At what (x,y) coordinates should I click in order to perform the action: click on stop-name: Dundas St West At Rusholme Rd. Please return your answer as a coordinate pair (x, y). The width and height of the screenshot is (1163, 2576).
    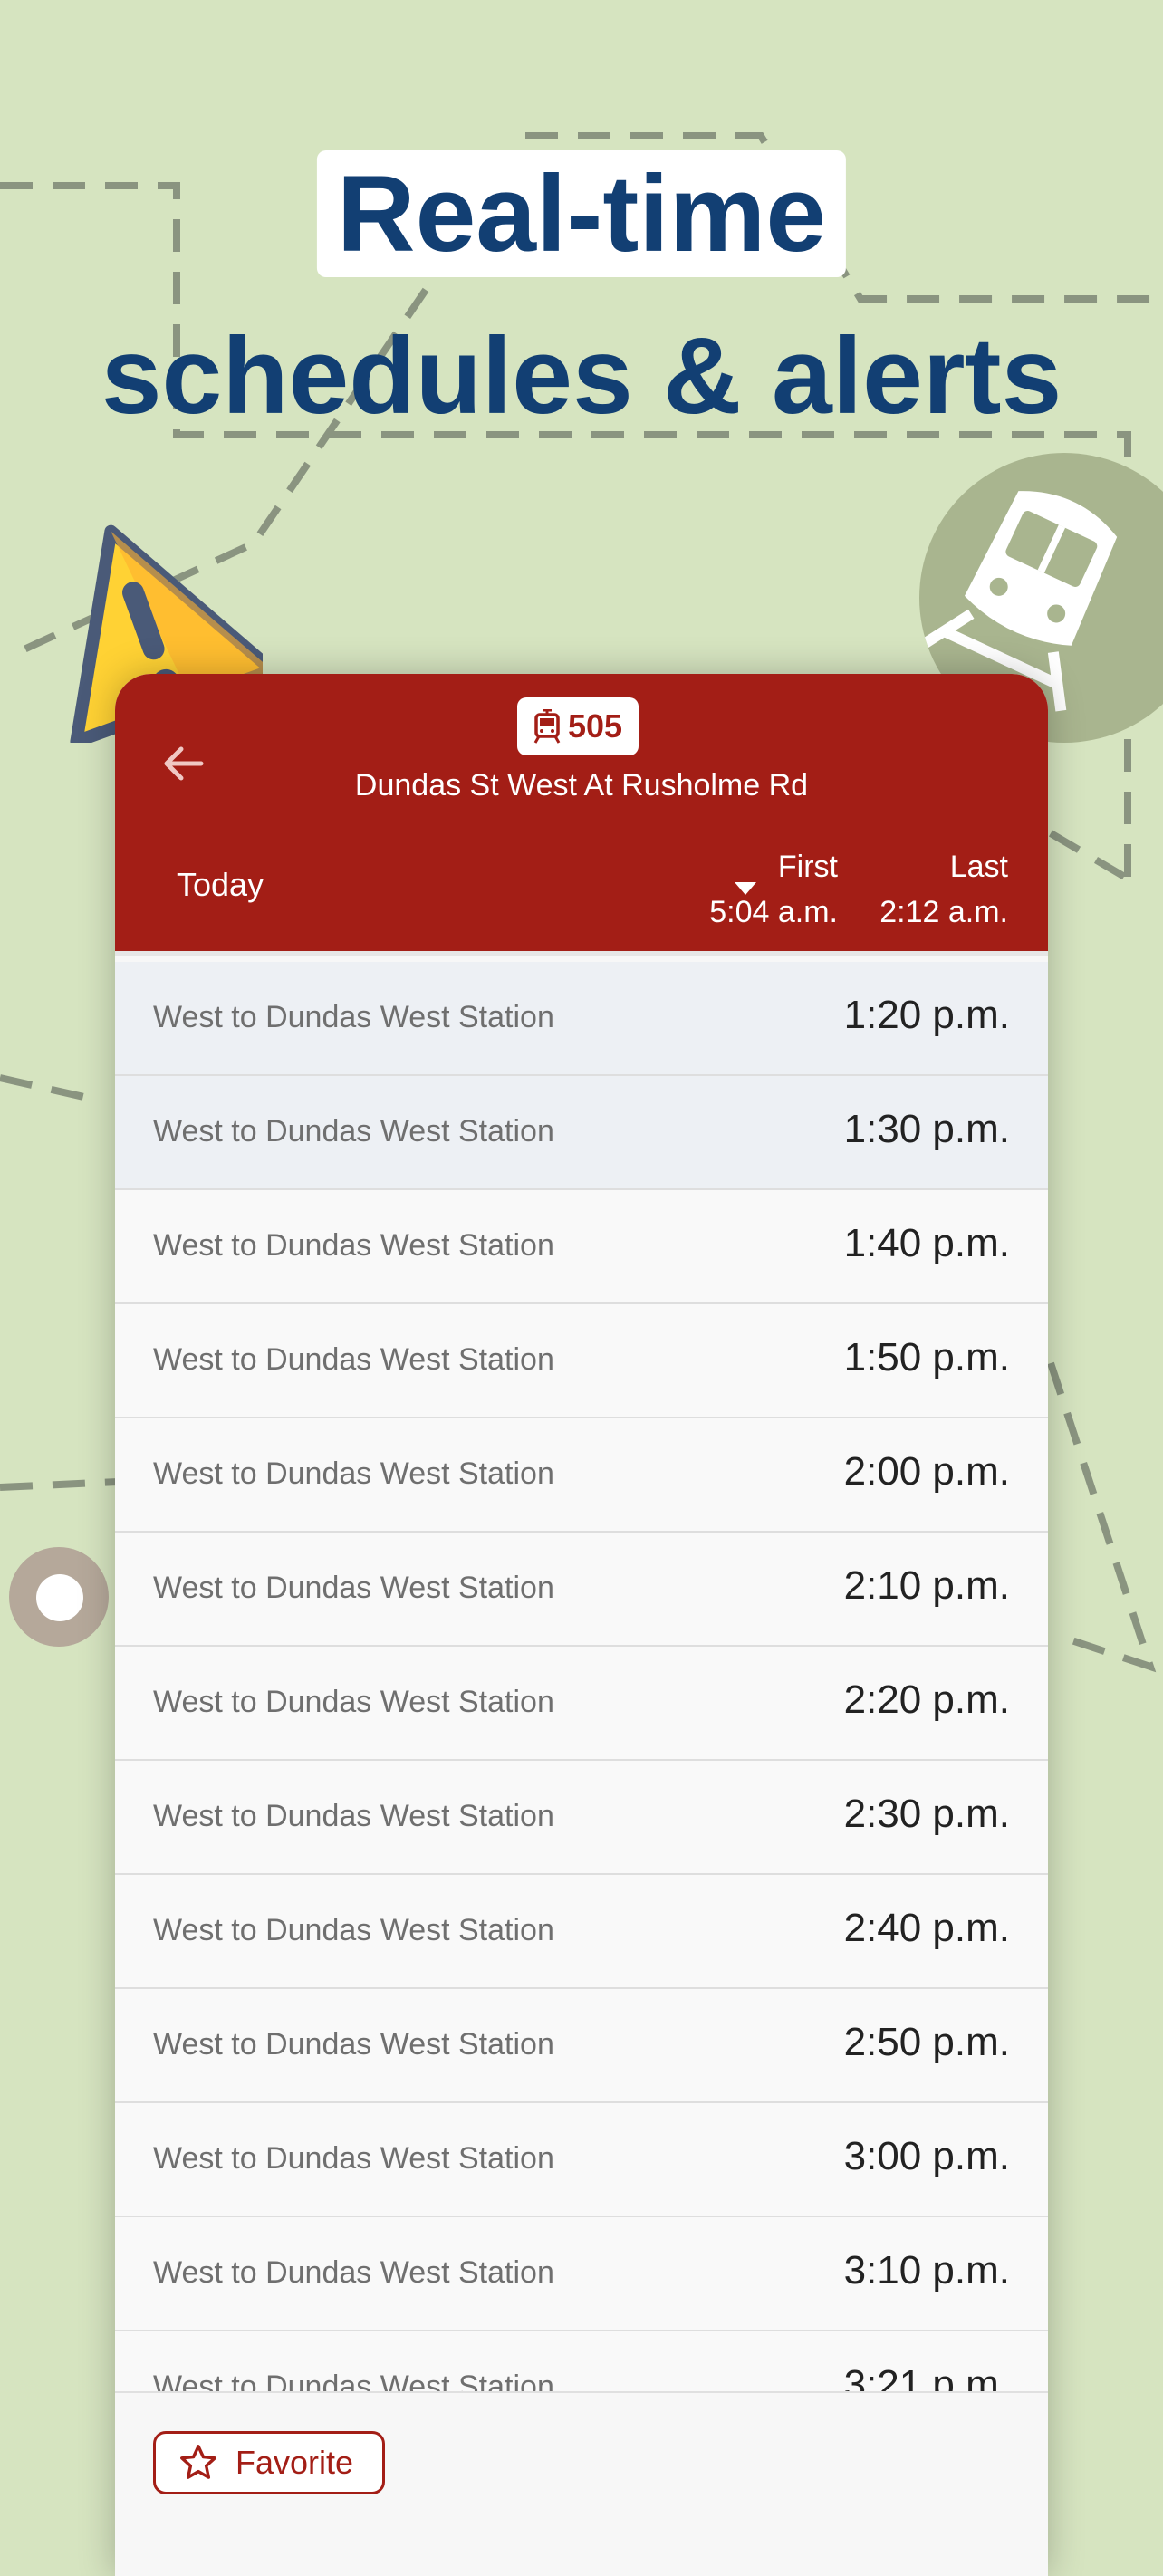
    Looking at the image, I should click on (581, 785).